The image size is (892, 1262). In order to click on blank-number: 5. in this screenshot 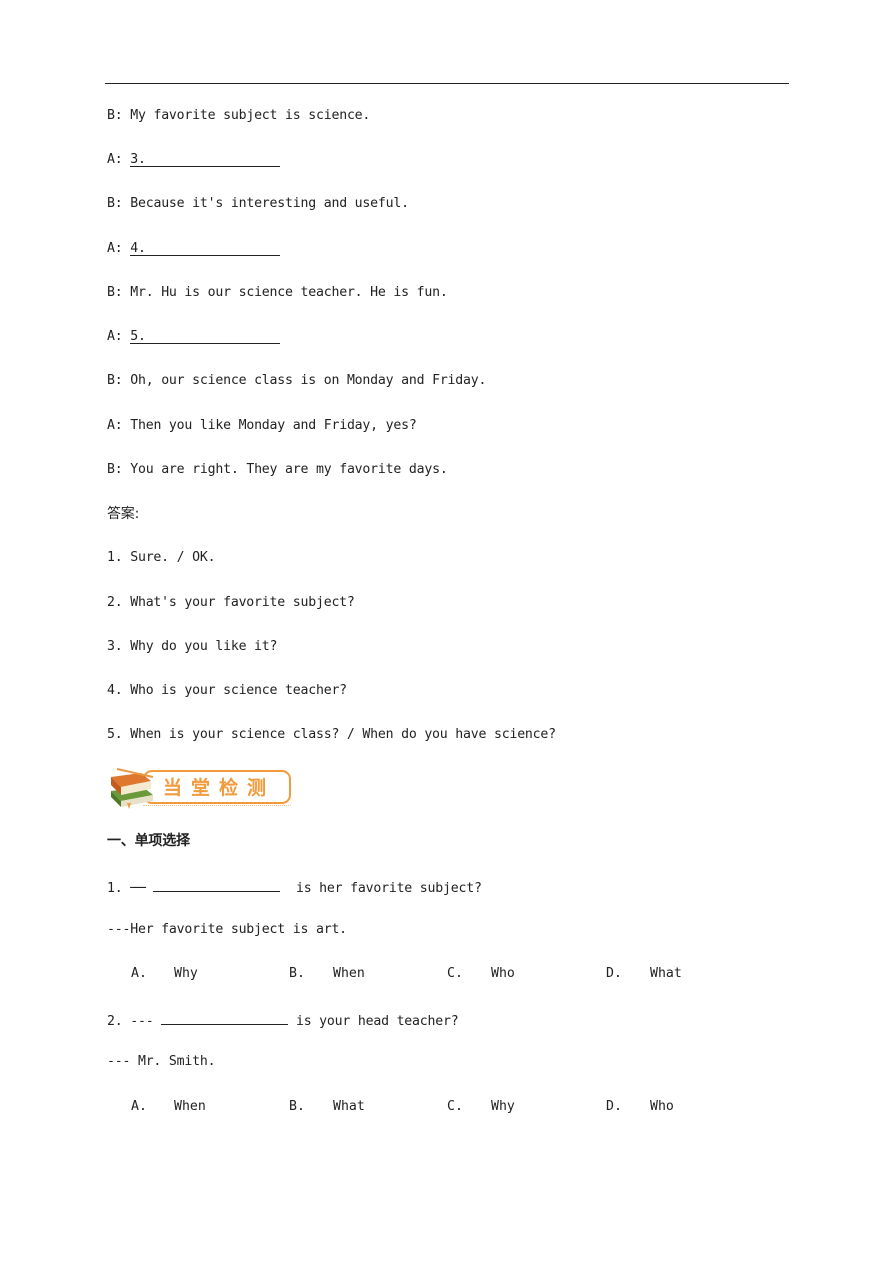, I will do `click(138, 336)`.